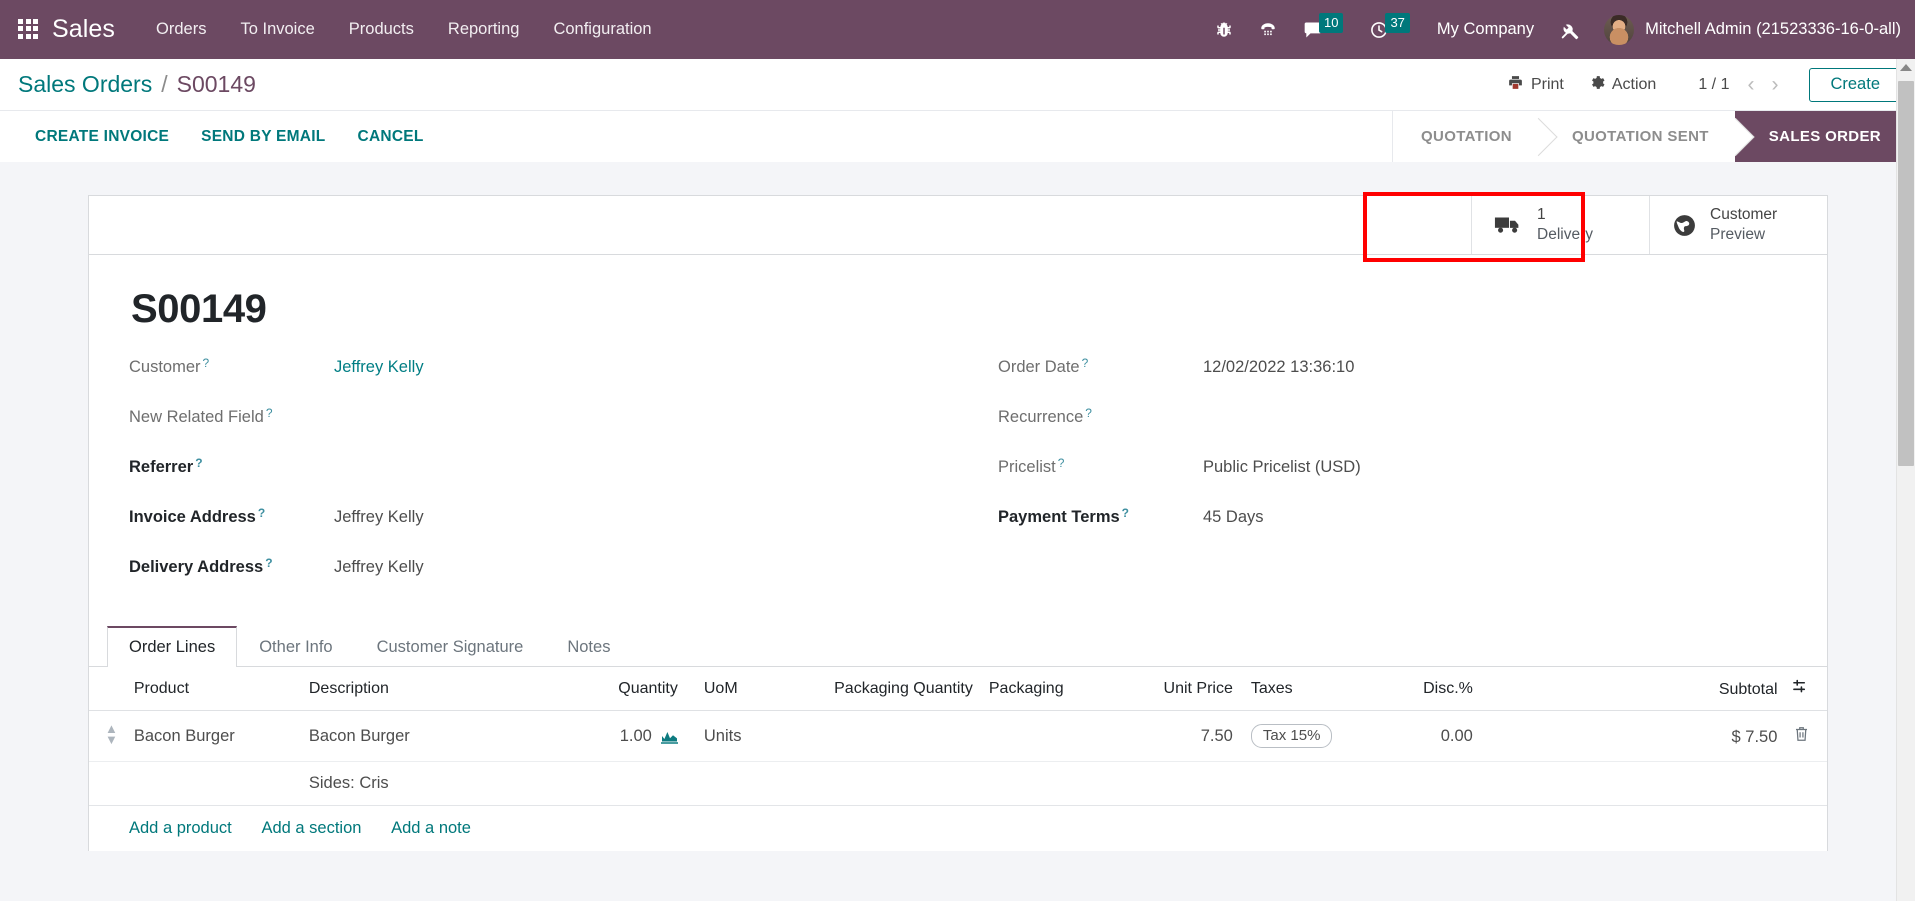  What do you see at coordinates (543, 426) in the screenshot?
I see `field-new-related-field: New Related Field ?` at bounding box center [543, 426].